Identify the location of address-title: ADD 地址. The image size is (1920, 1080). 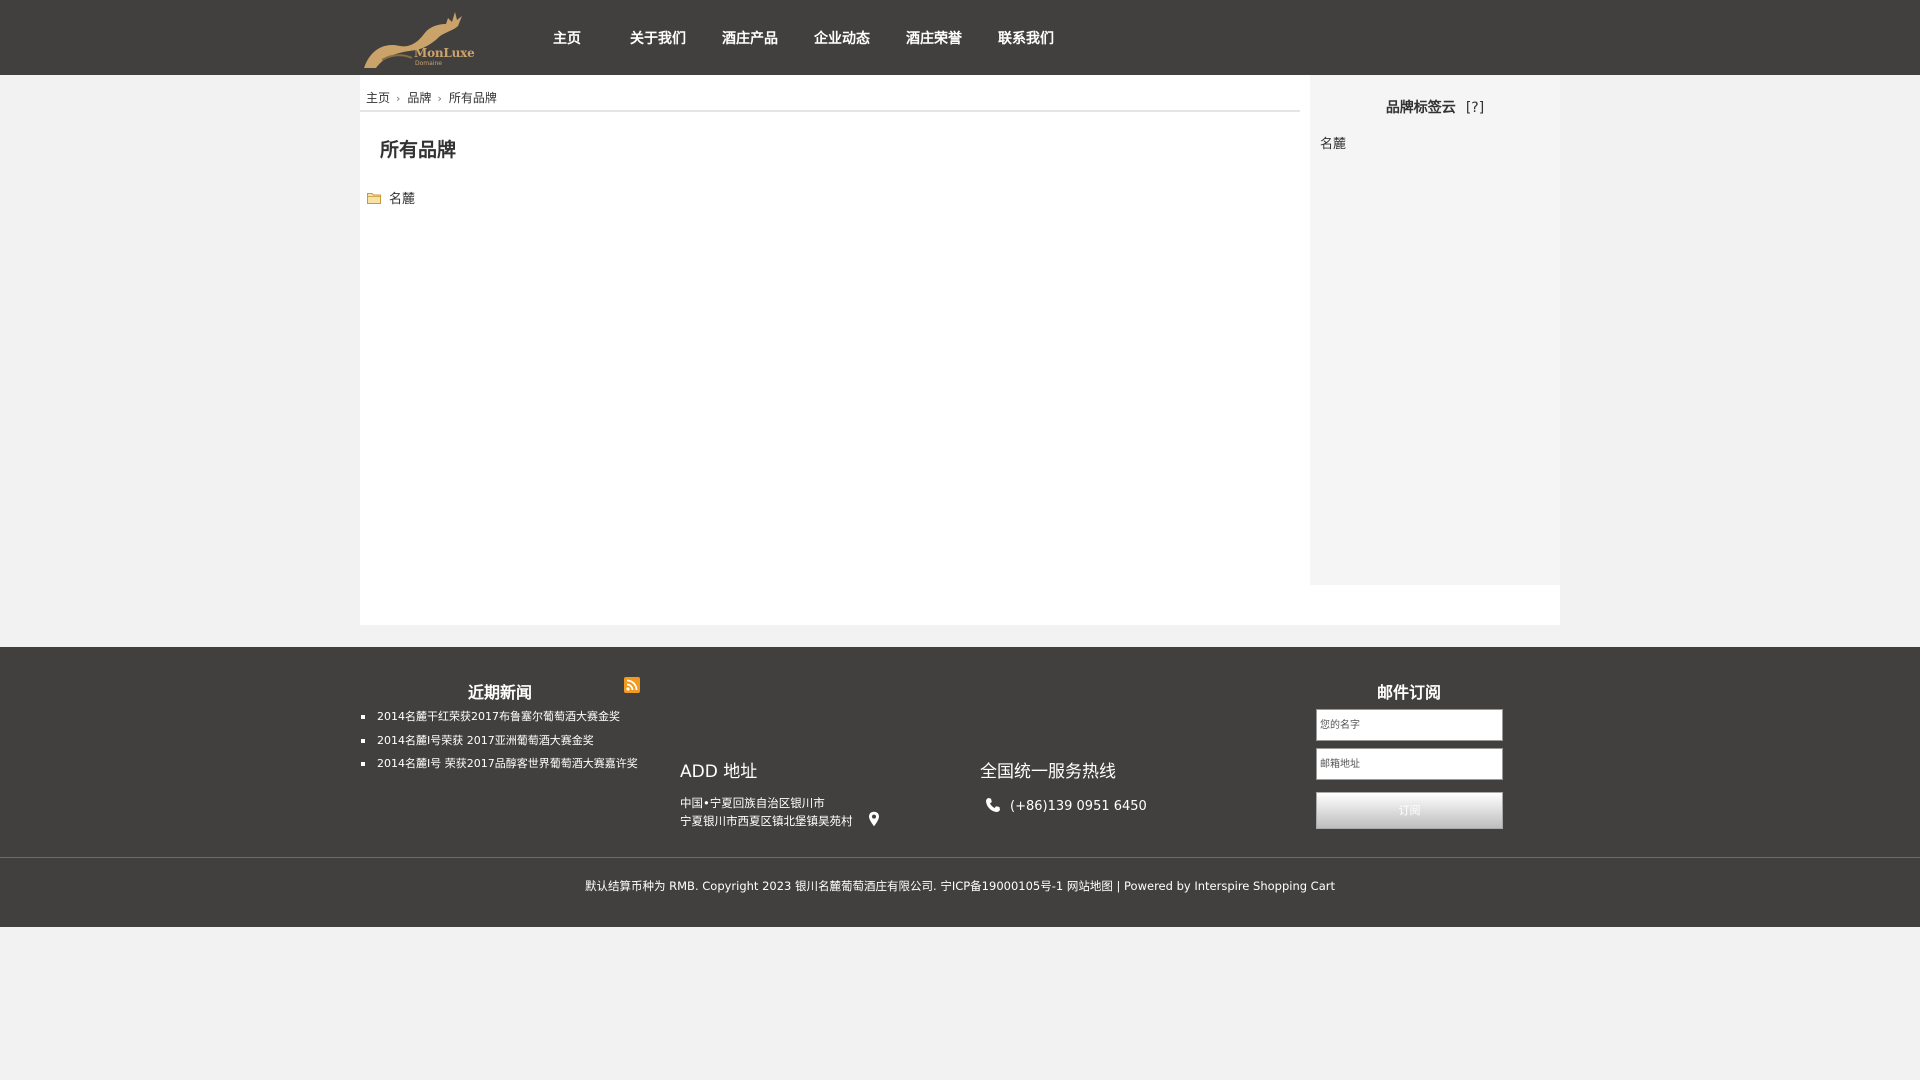
(719, 772).